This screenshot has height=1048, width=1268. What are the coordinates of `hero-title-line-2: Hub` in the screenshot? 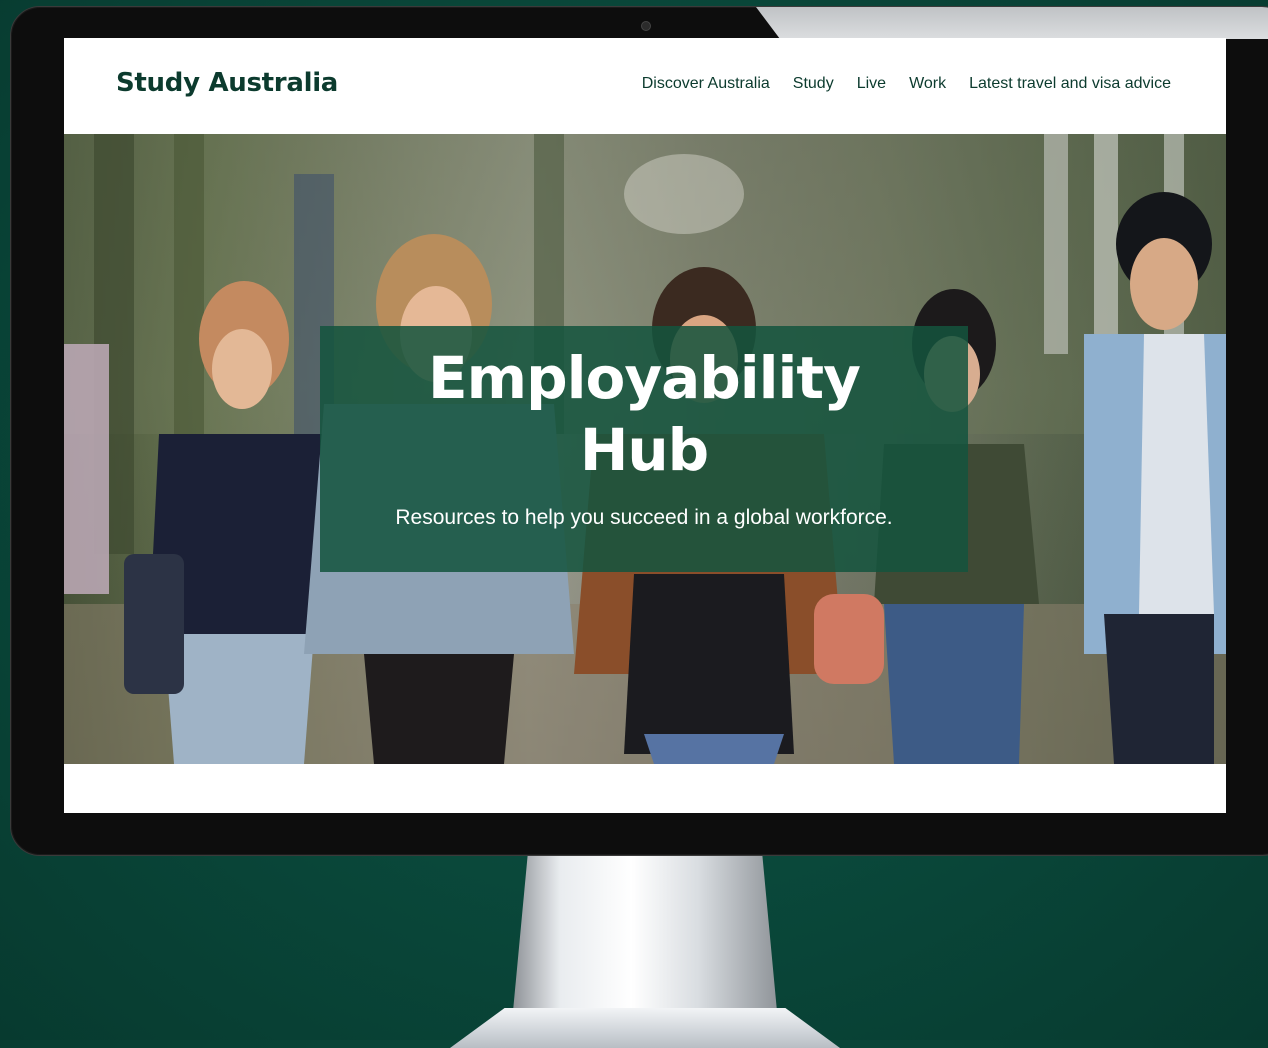 It's located at (644, 450).